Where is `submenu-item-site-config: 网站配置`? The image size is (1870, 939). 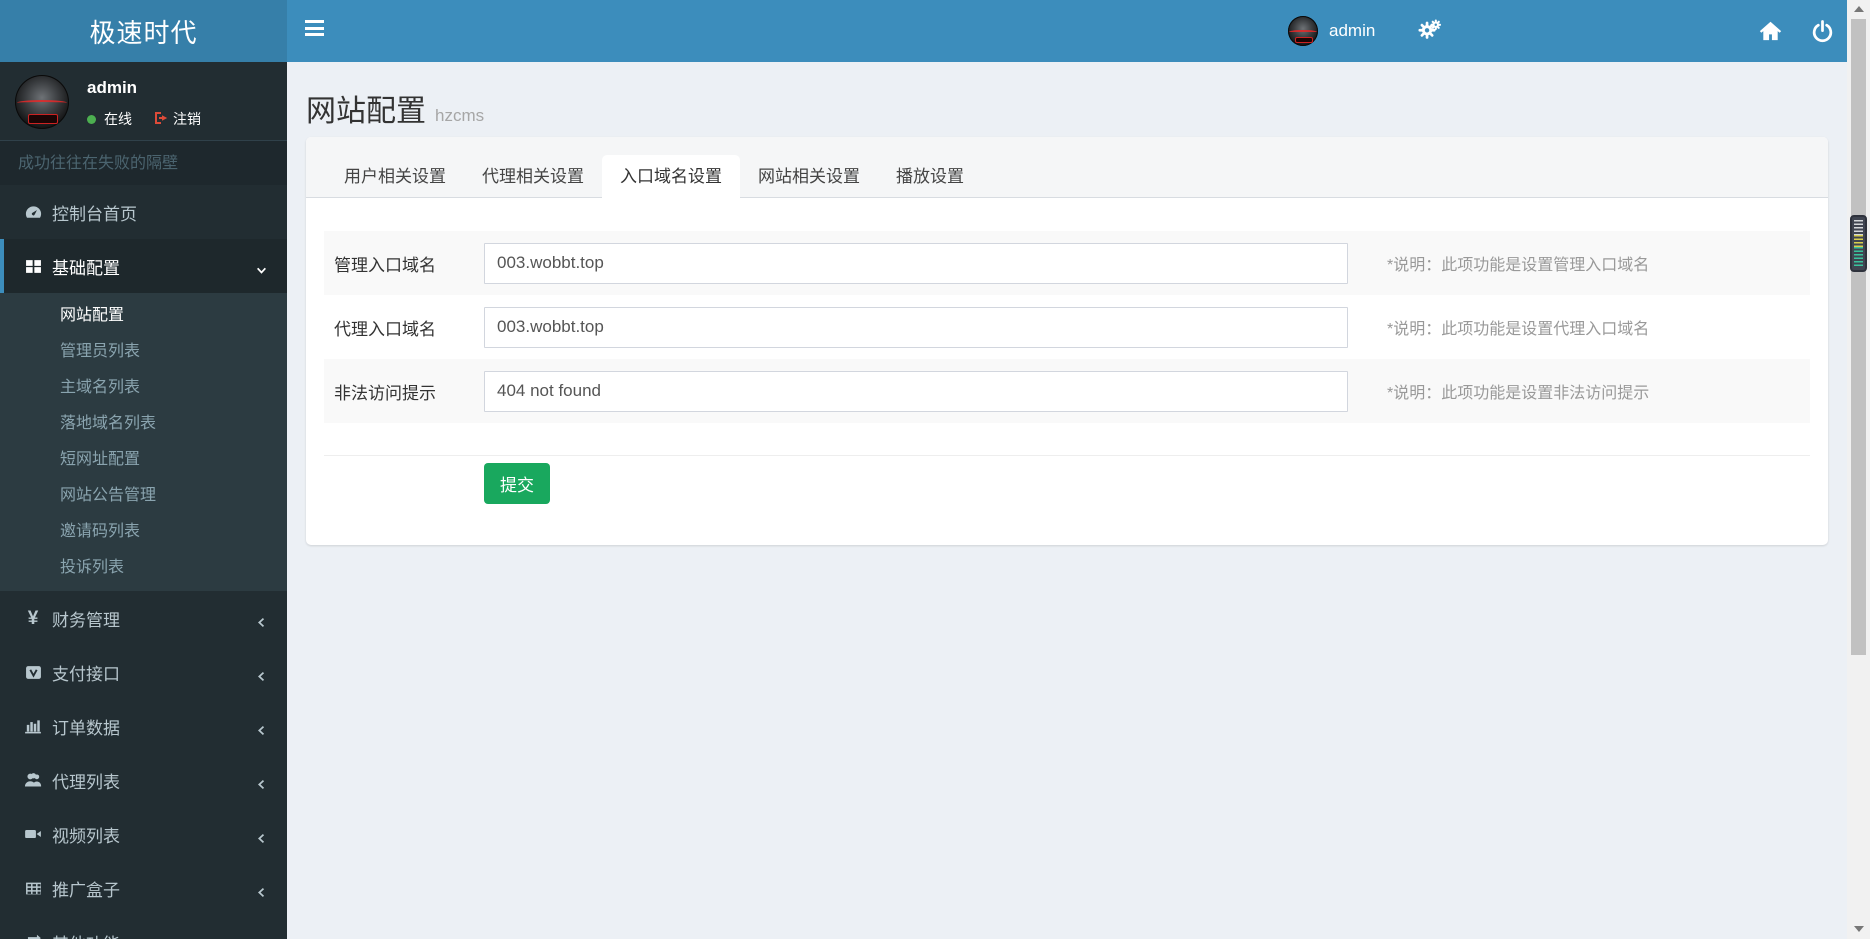
submenu-item-site-config: 网站配置 is located at coordinates (143, 316).